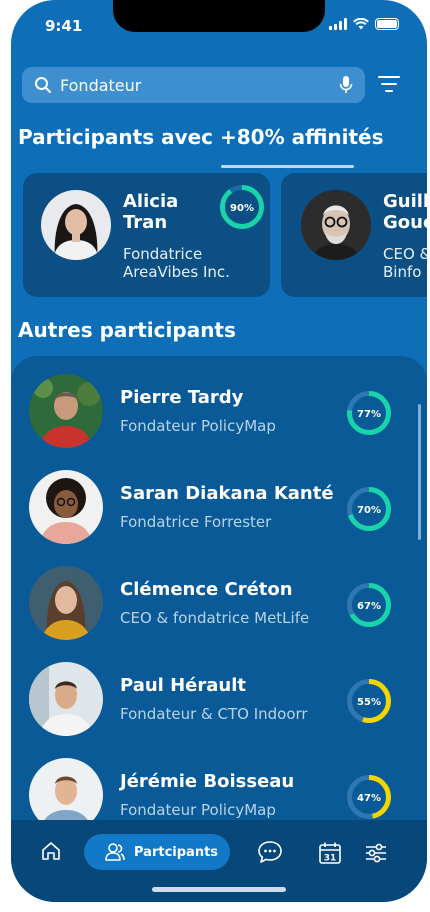  What do you see at coordinates (43, 85) in the screenshot?
I see `search-icon` at bounding box center [43, 85].